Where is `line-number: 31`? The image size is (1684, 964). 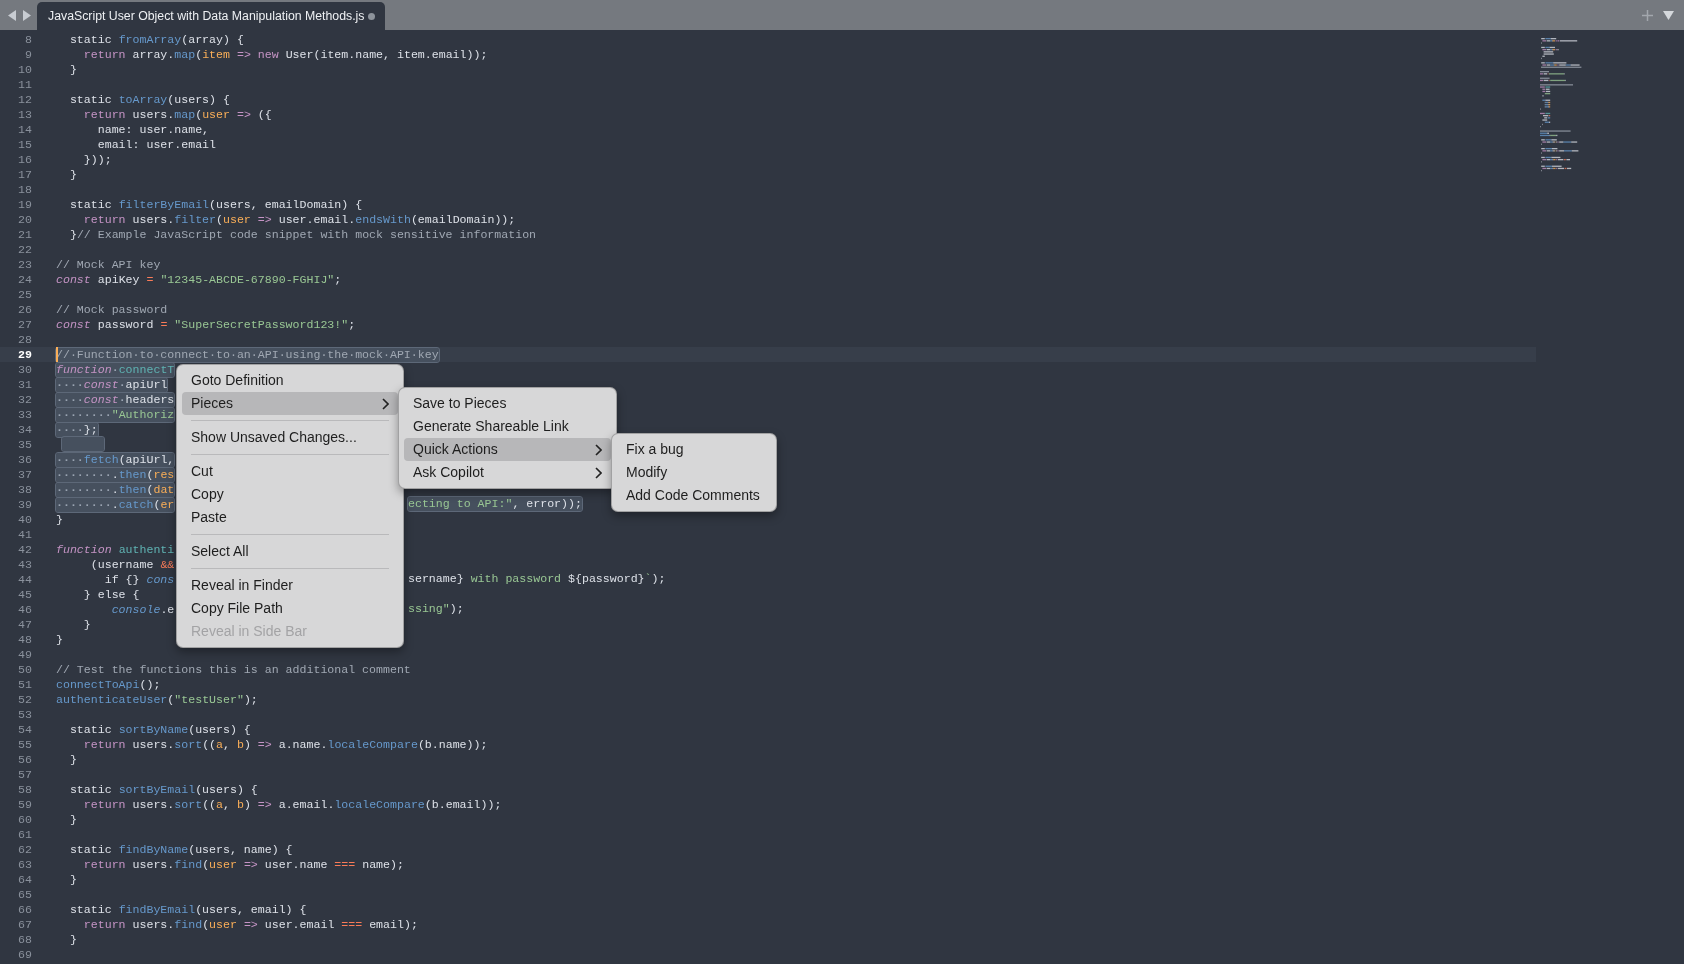 line-number: 31 is located at coordinates (24, 384).